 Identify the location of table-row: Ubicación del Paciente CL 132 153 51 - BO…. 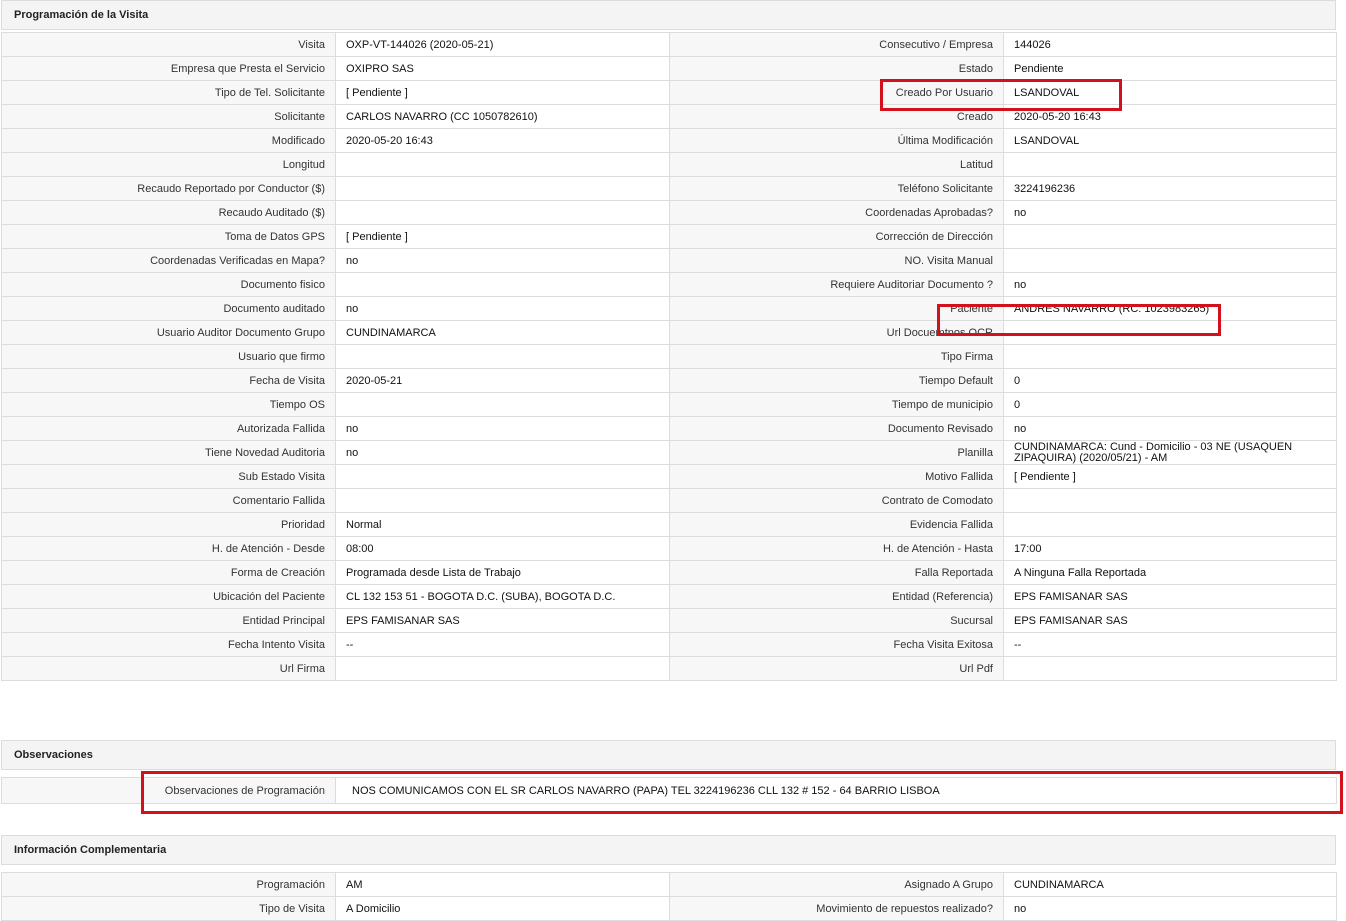
(669, 596).